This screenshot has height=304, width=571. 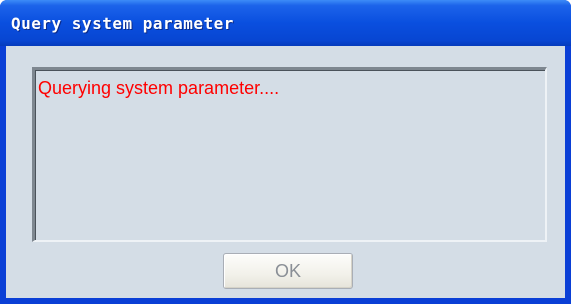 What do you see at coordinates (122, 23) in the screenshot?
I see `window-title: Query system parameter` at bounding box center [122, 23].